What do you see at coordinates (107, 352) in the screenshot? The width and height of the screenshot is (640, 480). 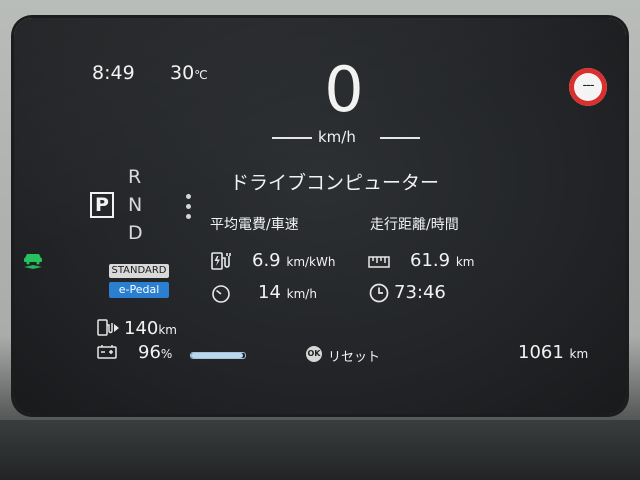 I see `battery-icon` at bounding box center [107, 352].